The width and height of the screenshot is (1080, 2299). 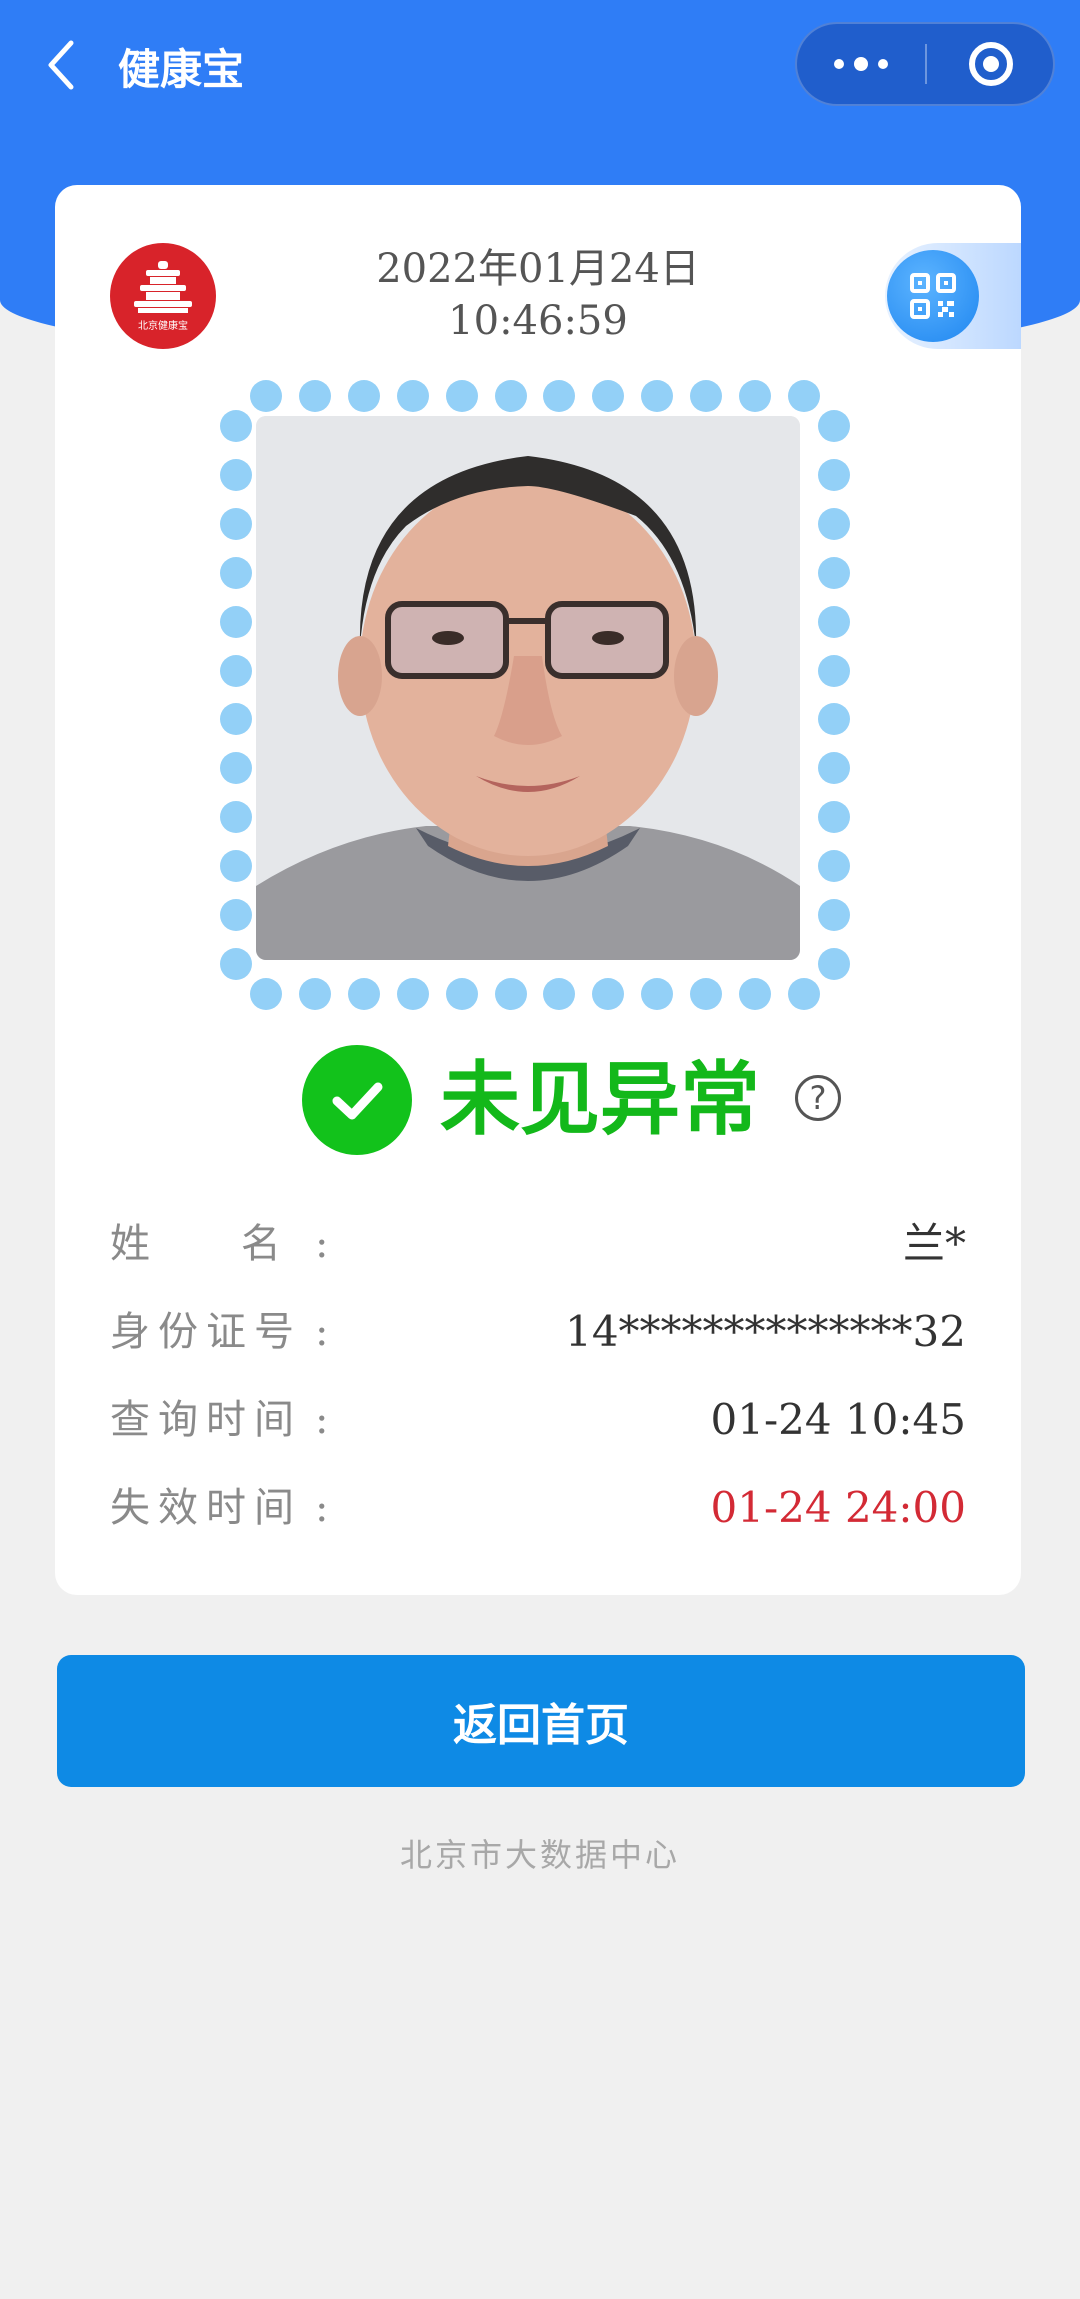 What do you see at coordinates (322, 1244) in the screenshot?
I see `name-colon: :` at bounding box center [322, 1244].